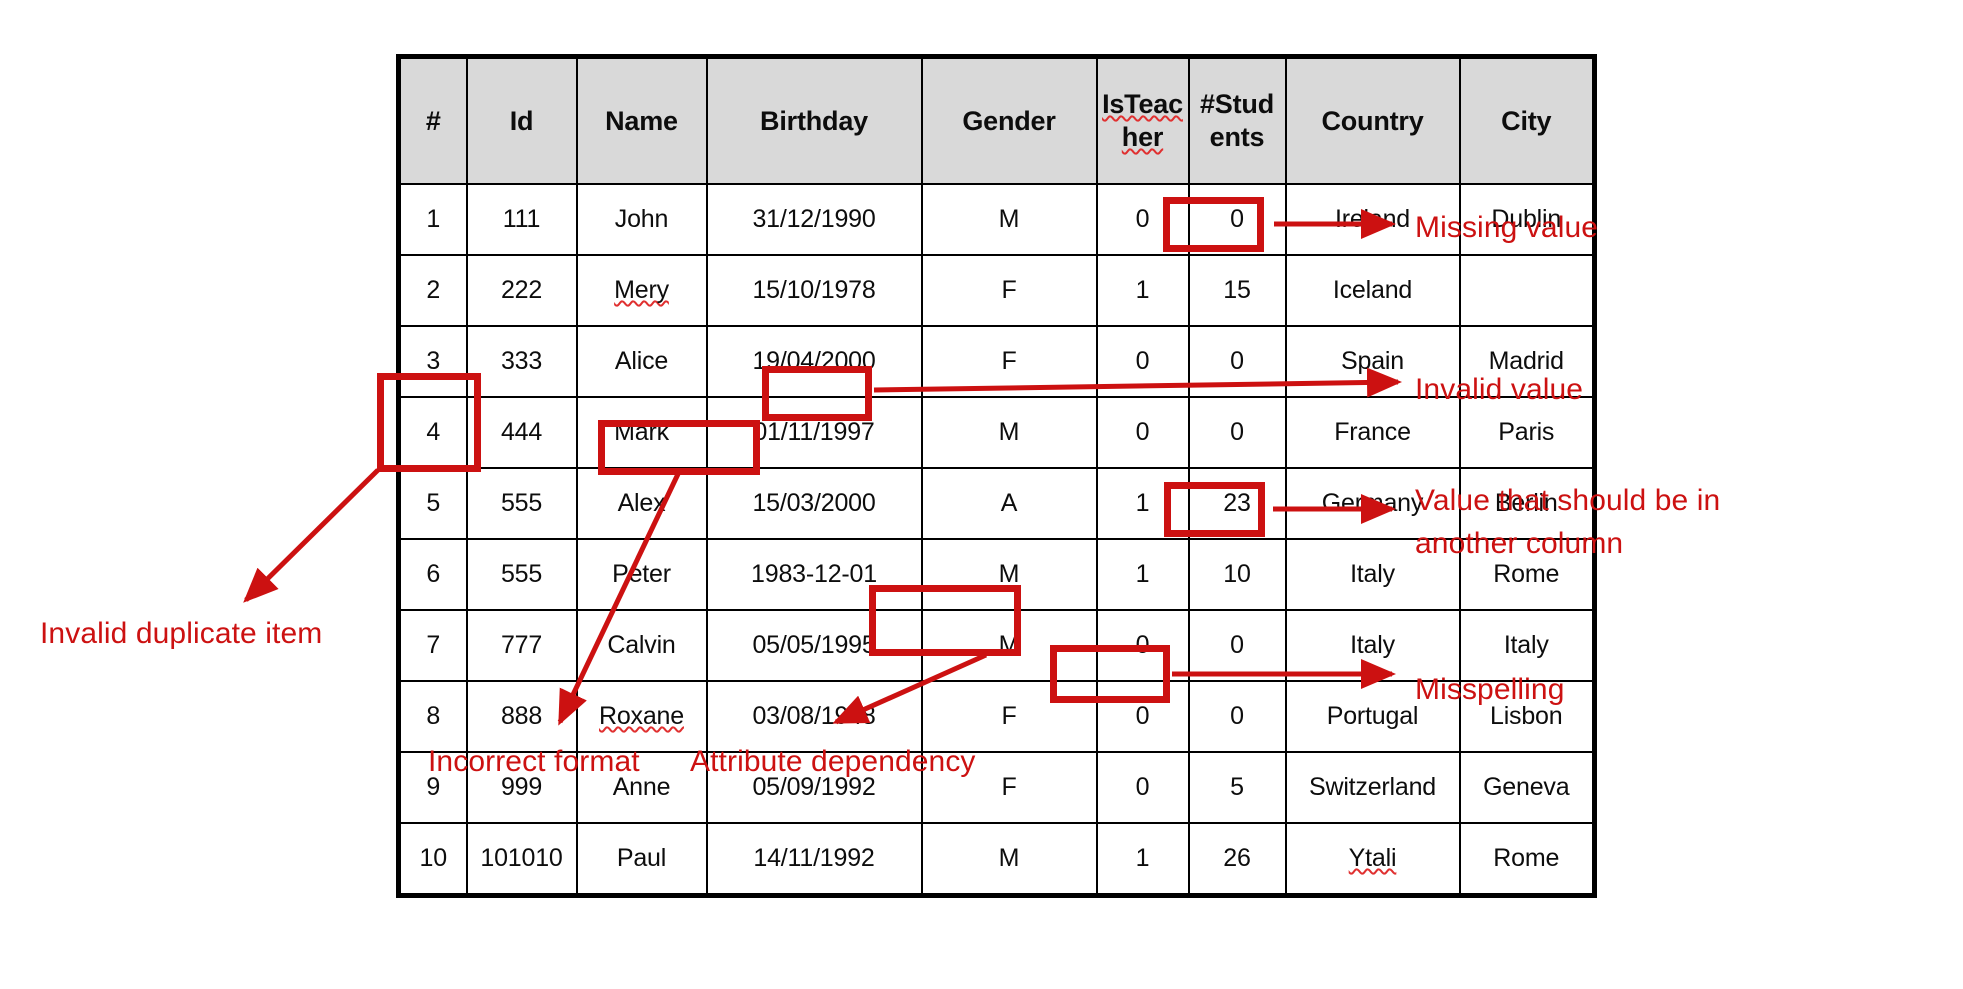  What do you see at coordinates (1237, 290) in the screenshot?
I see `cell-numstudents: 15` at bounding box center [1237, 290].